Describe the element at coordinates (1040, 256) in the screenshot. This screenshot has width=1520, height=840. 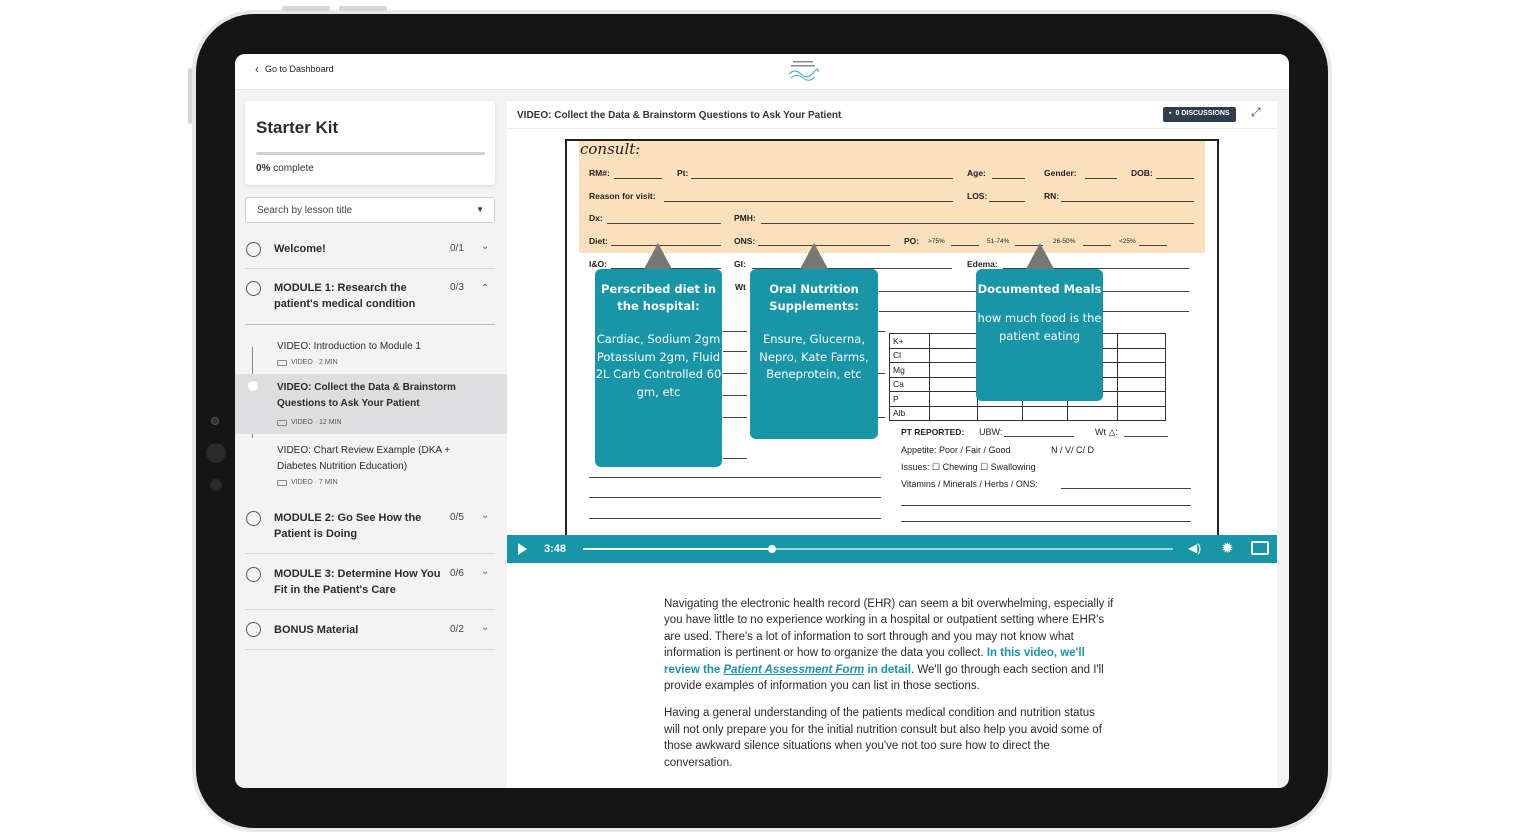
I see `callout-pointer` at that location.